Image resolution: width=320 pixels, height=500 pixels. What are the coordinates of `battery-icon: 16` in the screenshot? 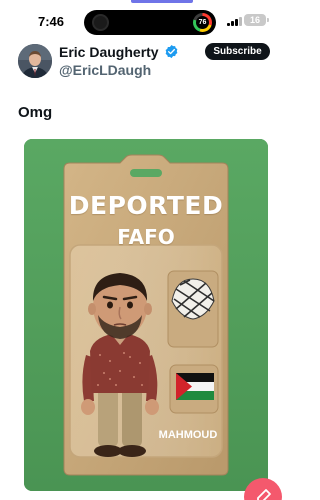 It's located at (255, 20).